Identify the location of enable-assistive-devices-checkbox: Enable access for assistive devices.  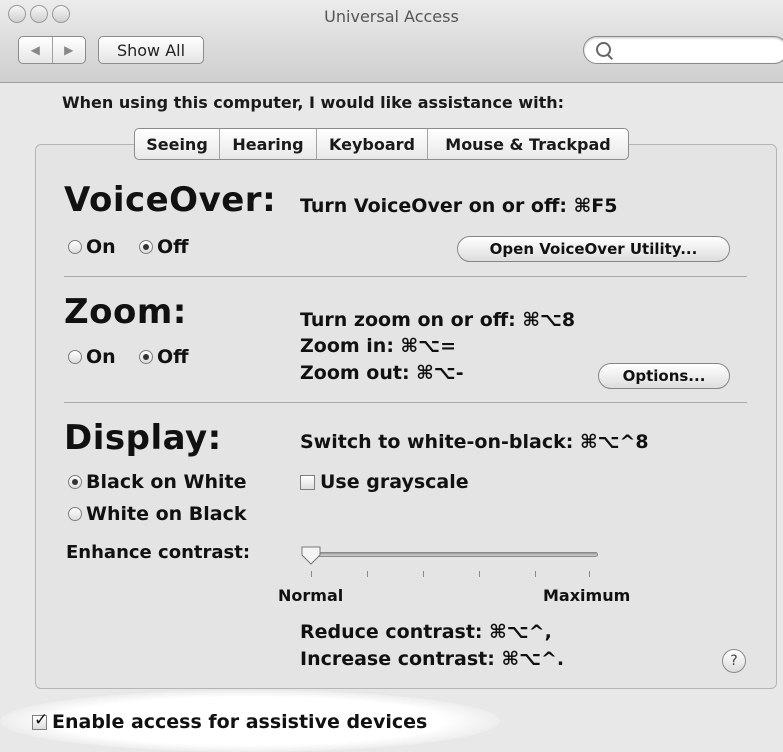
(230, 721).